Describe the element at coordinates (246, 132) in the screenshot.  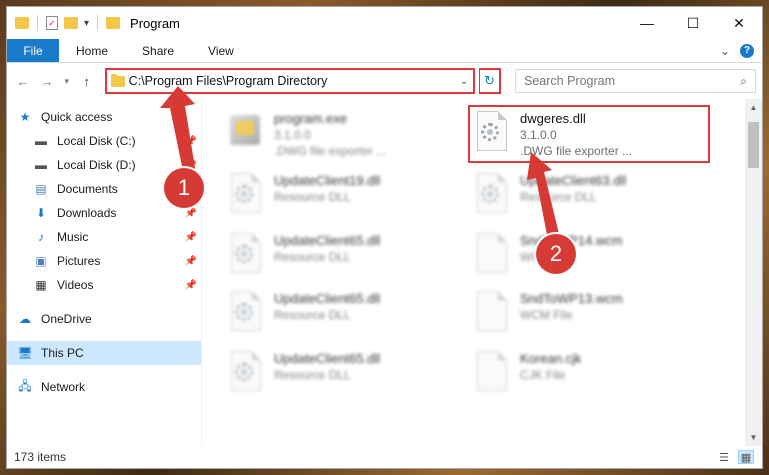
I see `exe-icon` at that location.